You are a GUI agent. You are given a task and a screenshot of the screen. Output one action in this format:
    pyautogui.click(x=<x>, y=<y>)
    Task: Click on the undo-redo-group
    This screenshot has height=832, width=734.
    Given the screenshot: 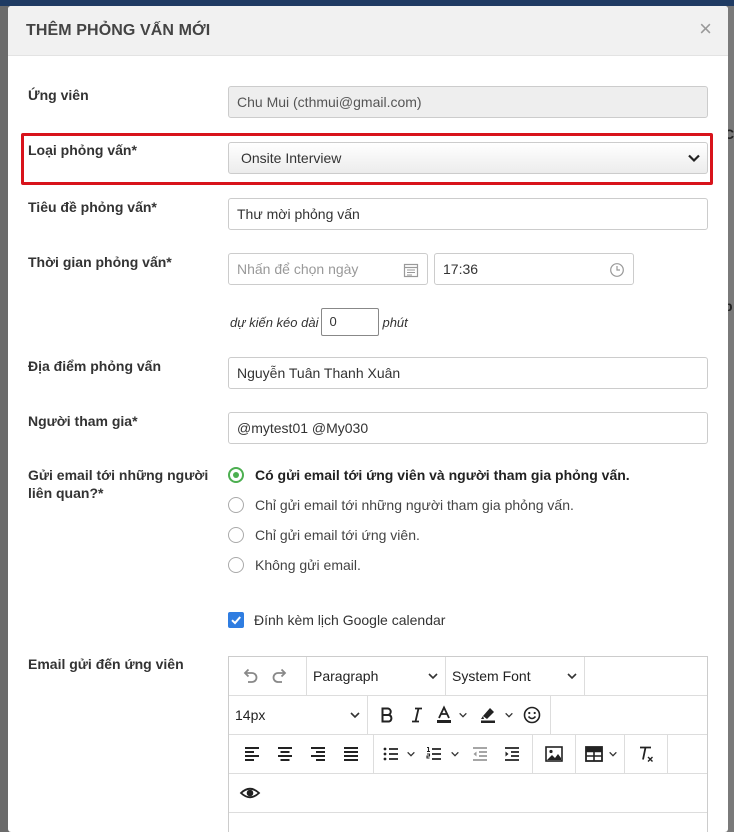 What is the action you would take?
    pyautogui.click(x=268, y=676)
    